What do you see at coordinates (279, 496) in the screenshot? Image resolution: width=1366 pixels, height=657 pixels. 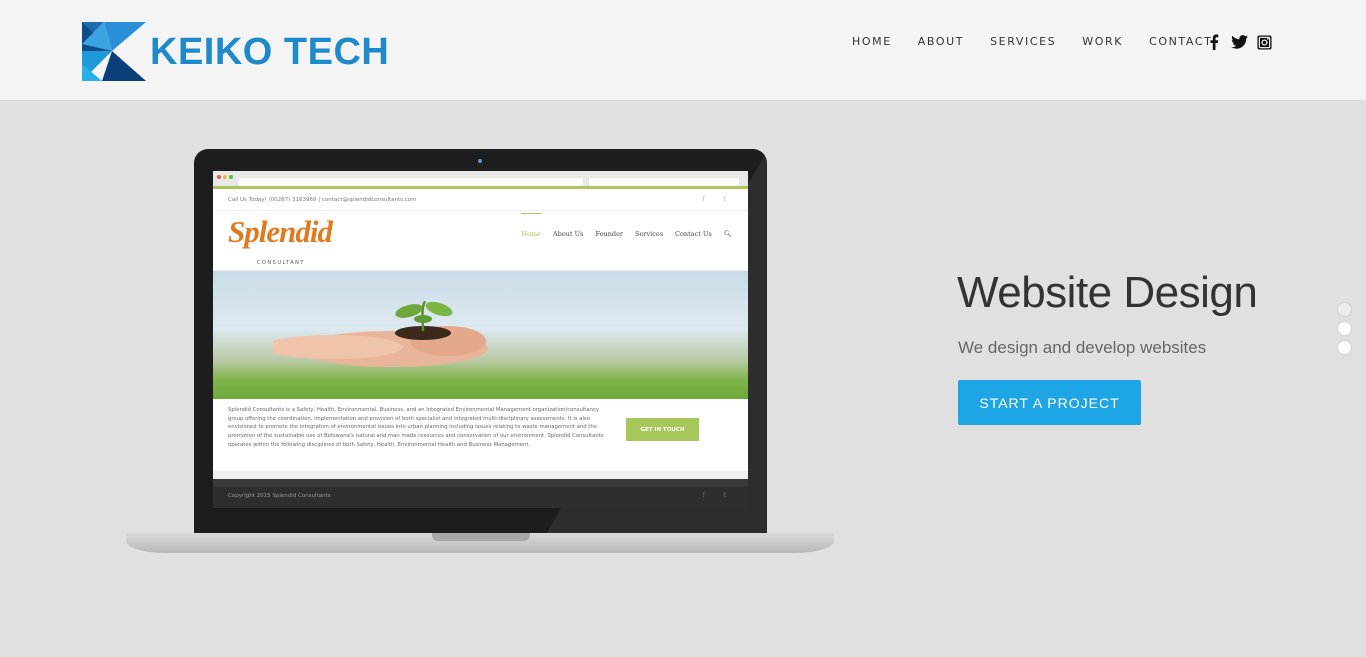 I see `mock-copyright: Copyright 2015 Splendid Consultants` at bounding box center [279, 496].